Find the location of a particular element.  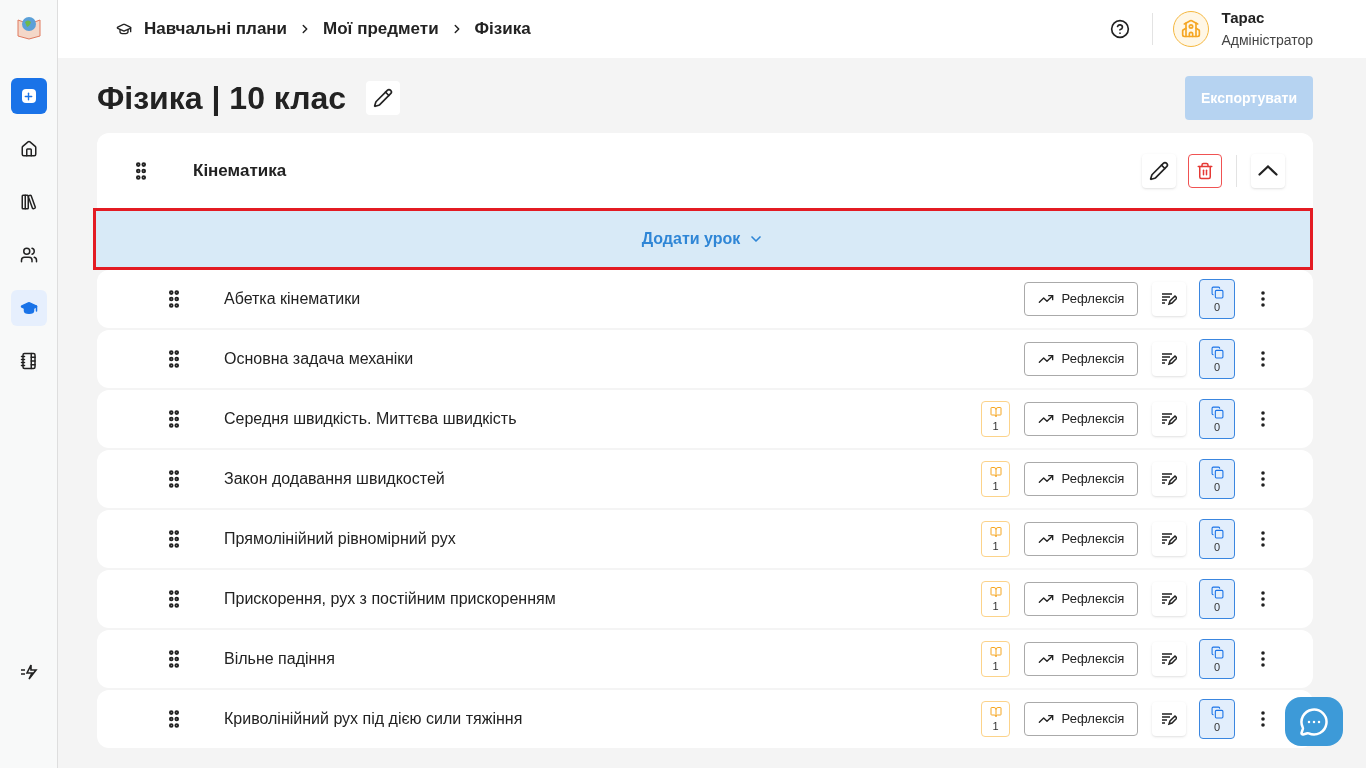

breadcrumb-link: Навчальні плани is located at coordinates (216, 29).